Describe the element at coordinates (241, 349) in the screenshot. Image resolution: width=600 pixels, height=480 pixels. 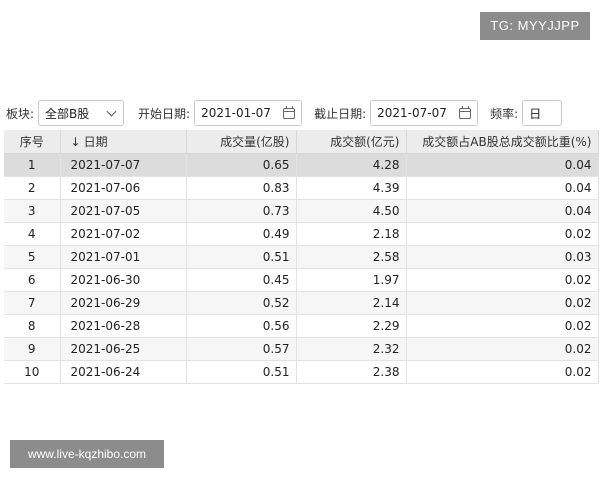
I see `row-volume: 0.57` at that location.